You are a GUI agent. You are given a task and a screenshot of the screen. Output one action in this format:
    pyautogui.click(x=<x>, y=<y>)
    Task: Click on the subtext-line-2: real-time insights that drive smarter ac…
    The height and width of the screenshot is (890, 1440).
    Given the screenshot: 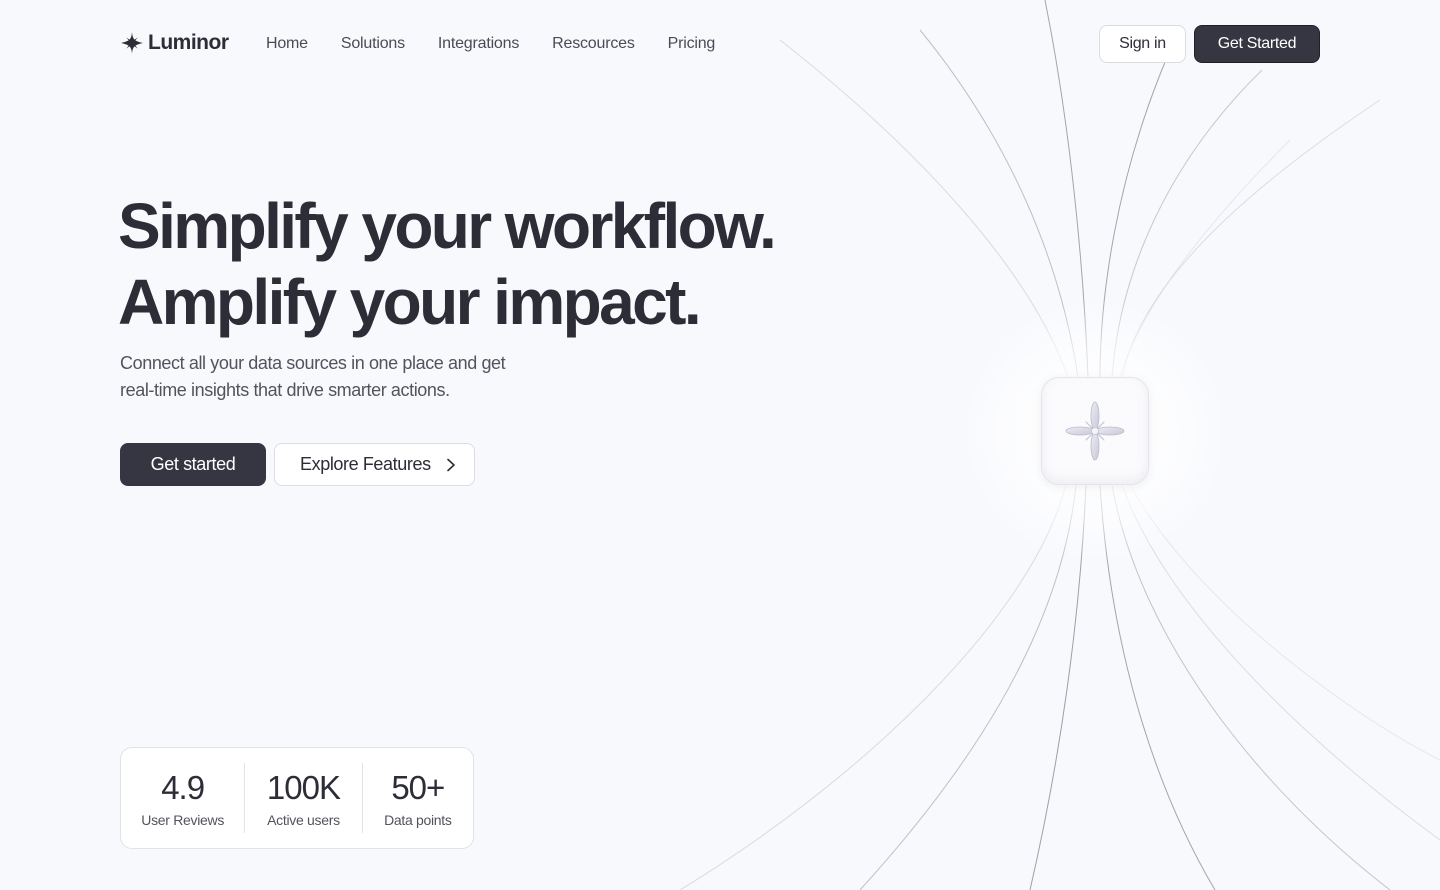 What is the action you would take?
    pyautogui.click(x=285, y=390)
    